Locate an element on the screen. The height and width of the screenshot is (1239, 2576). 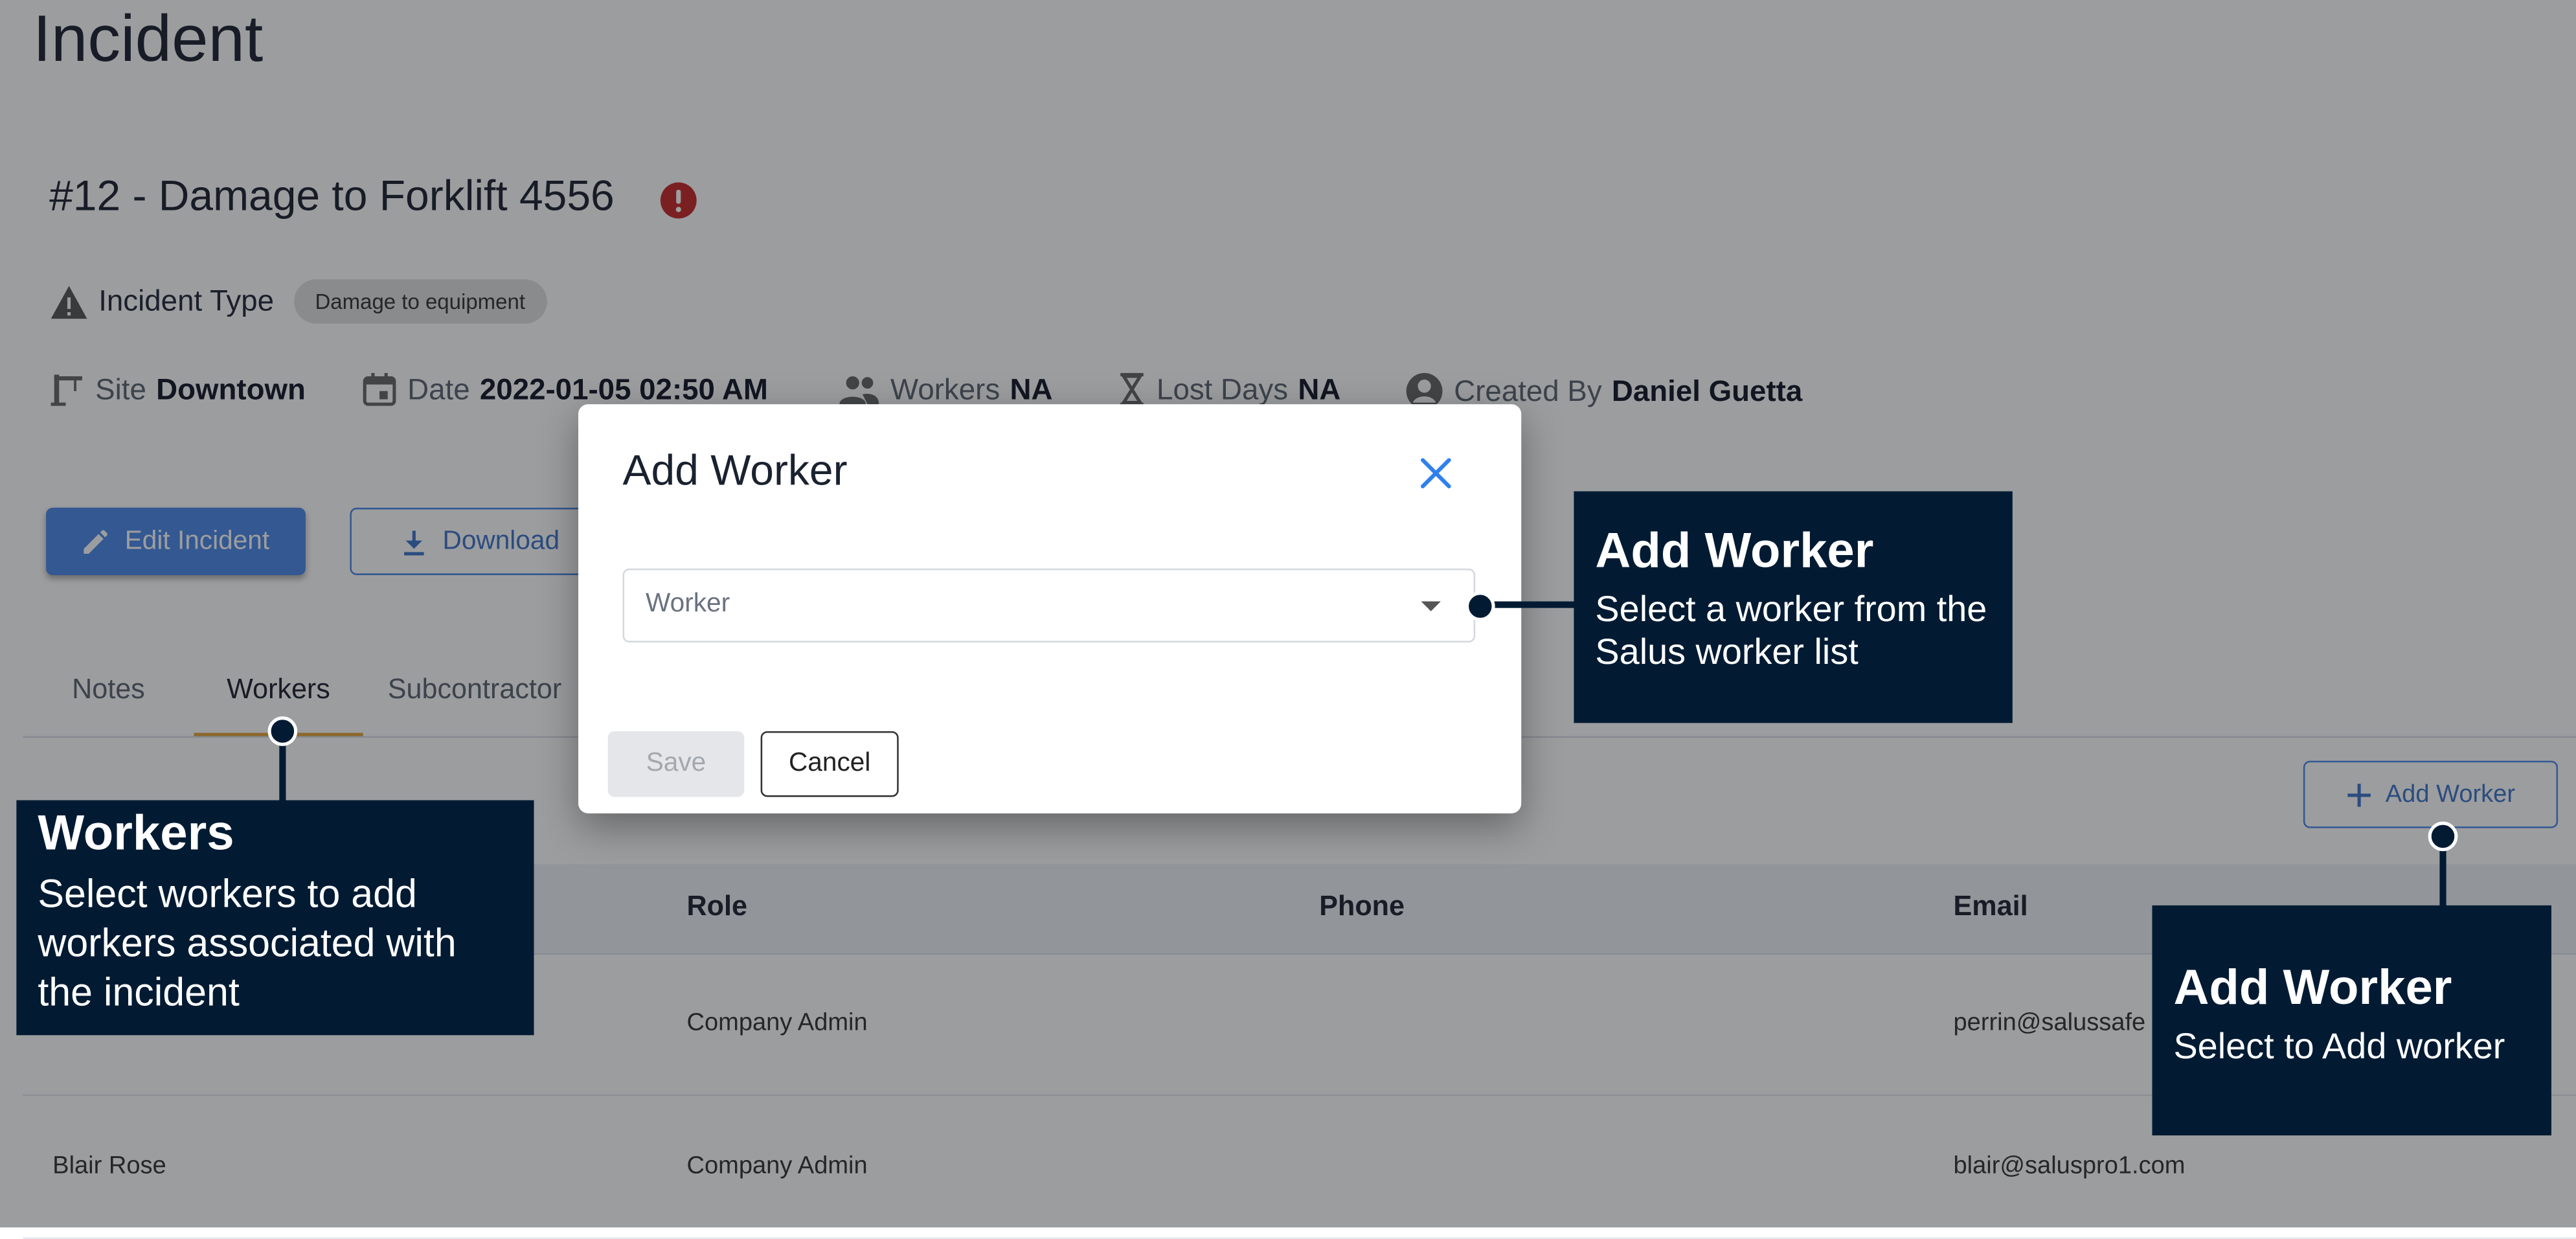
callout-body: Select to Add worker is located at coordinates (2339, 1046).